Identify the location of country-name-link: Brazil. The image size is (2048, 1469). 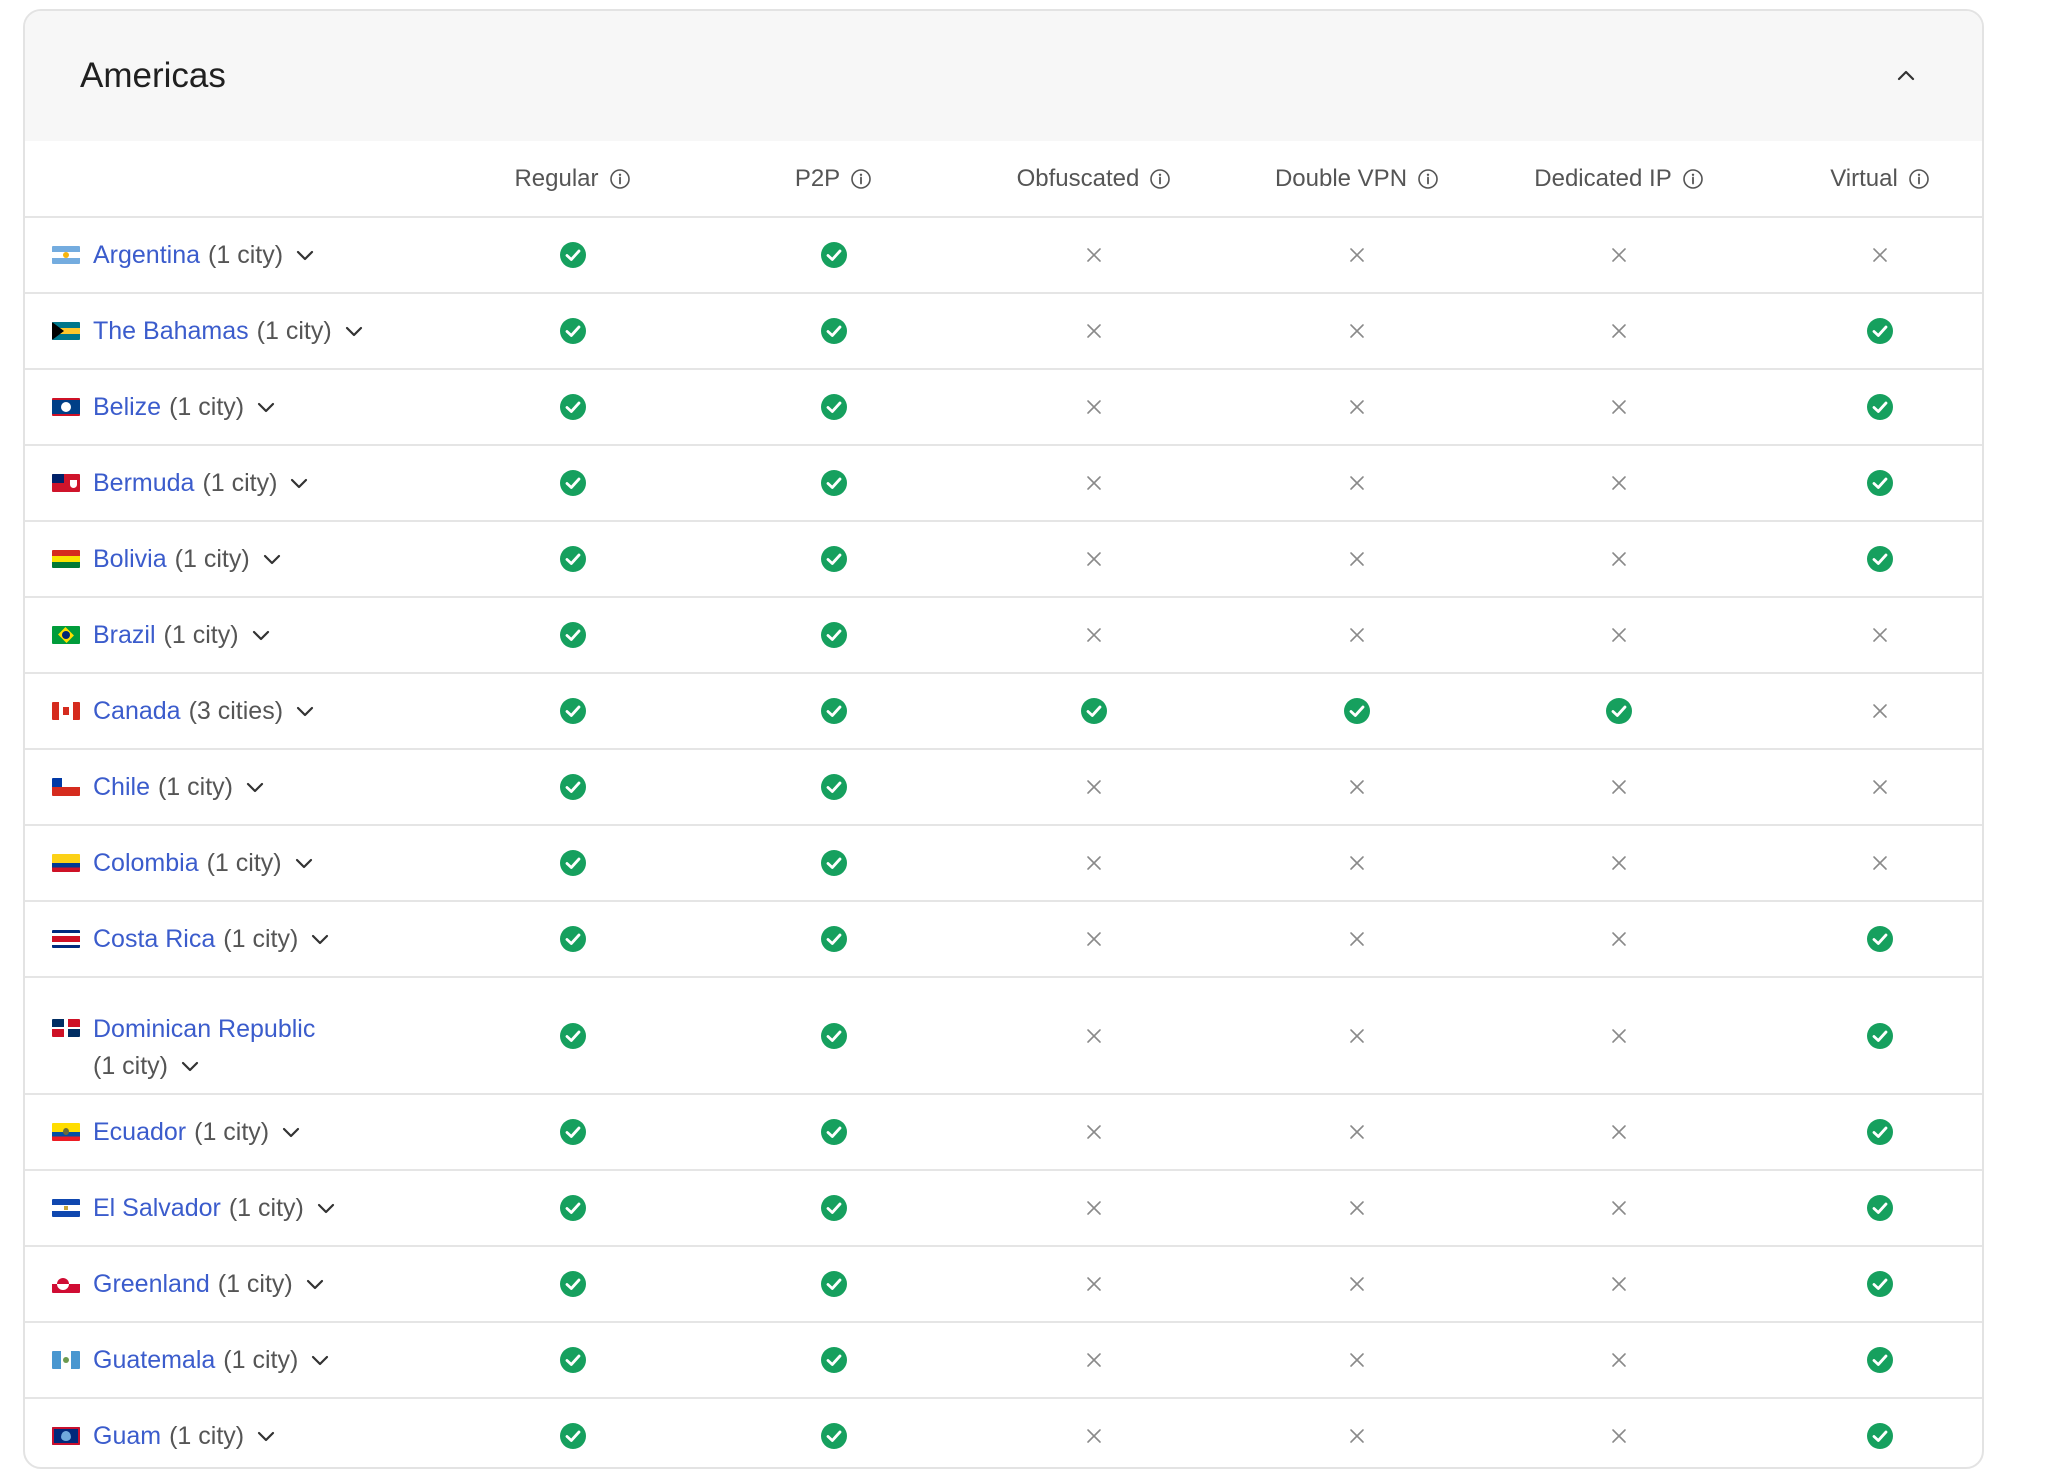
(124, 635).